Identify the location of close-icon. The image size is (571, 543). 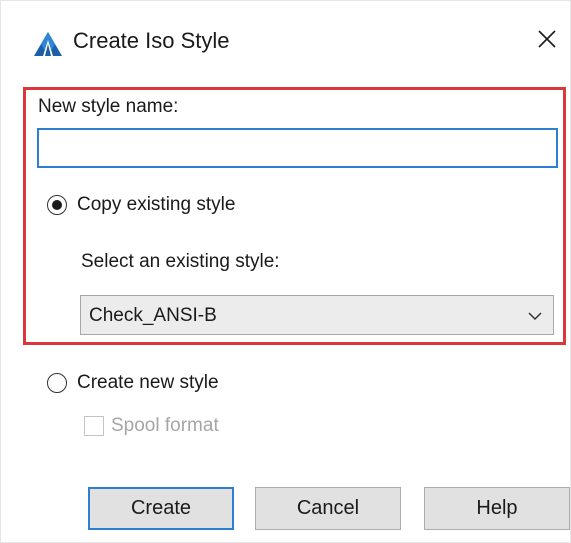
(547, 41).